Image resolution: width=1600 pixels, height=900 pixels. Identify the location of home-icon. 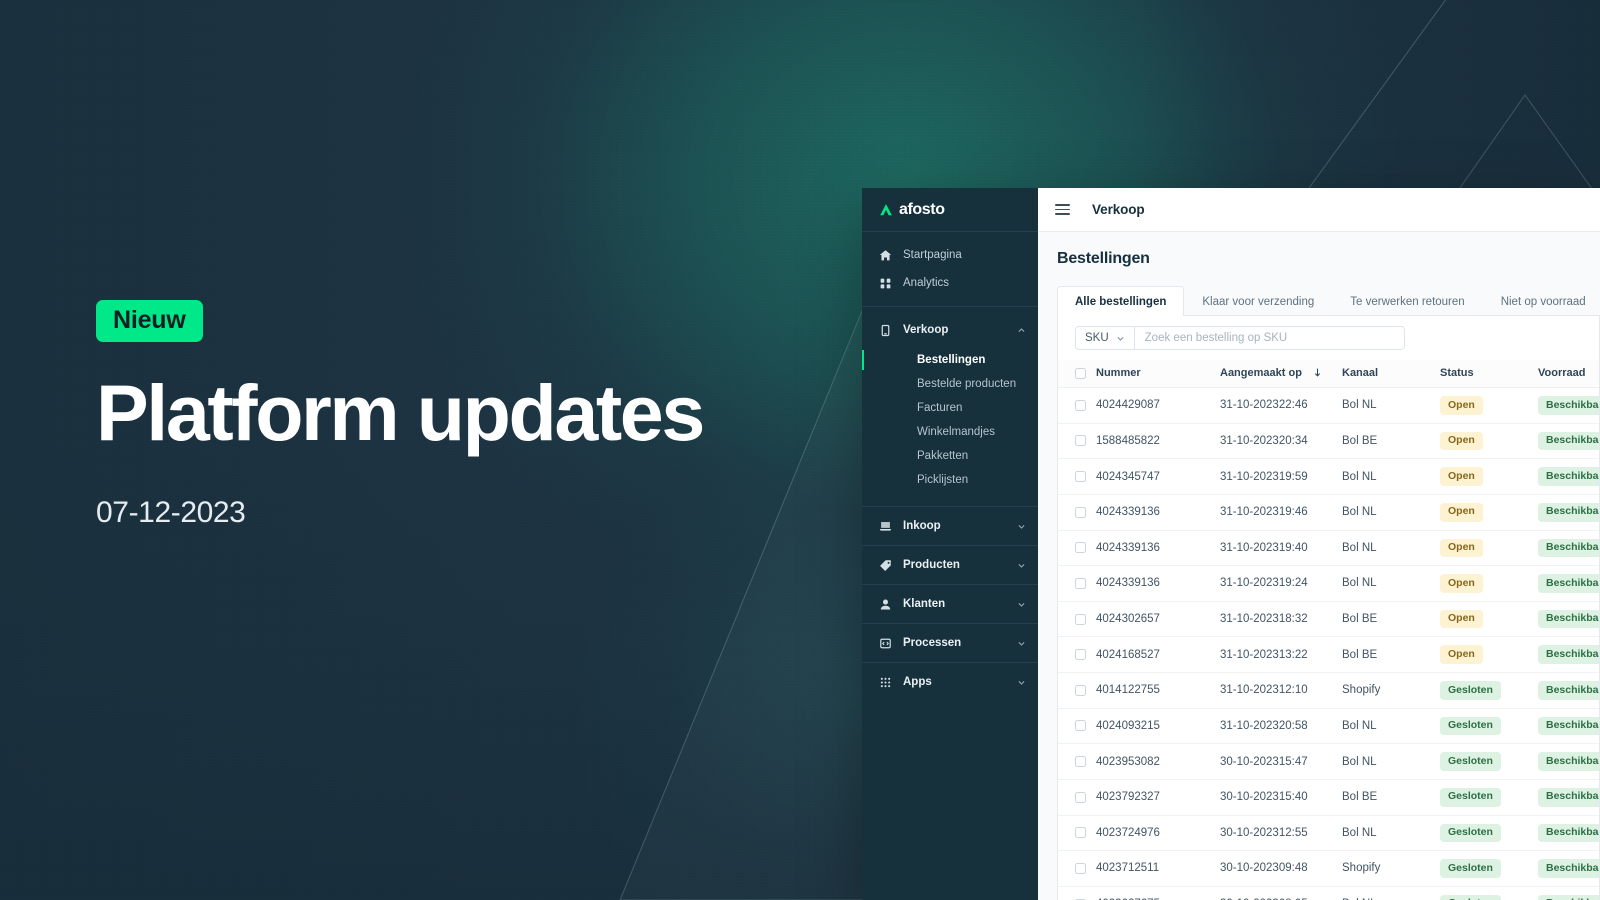
(885, 255).